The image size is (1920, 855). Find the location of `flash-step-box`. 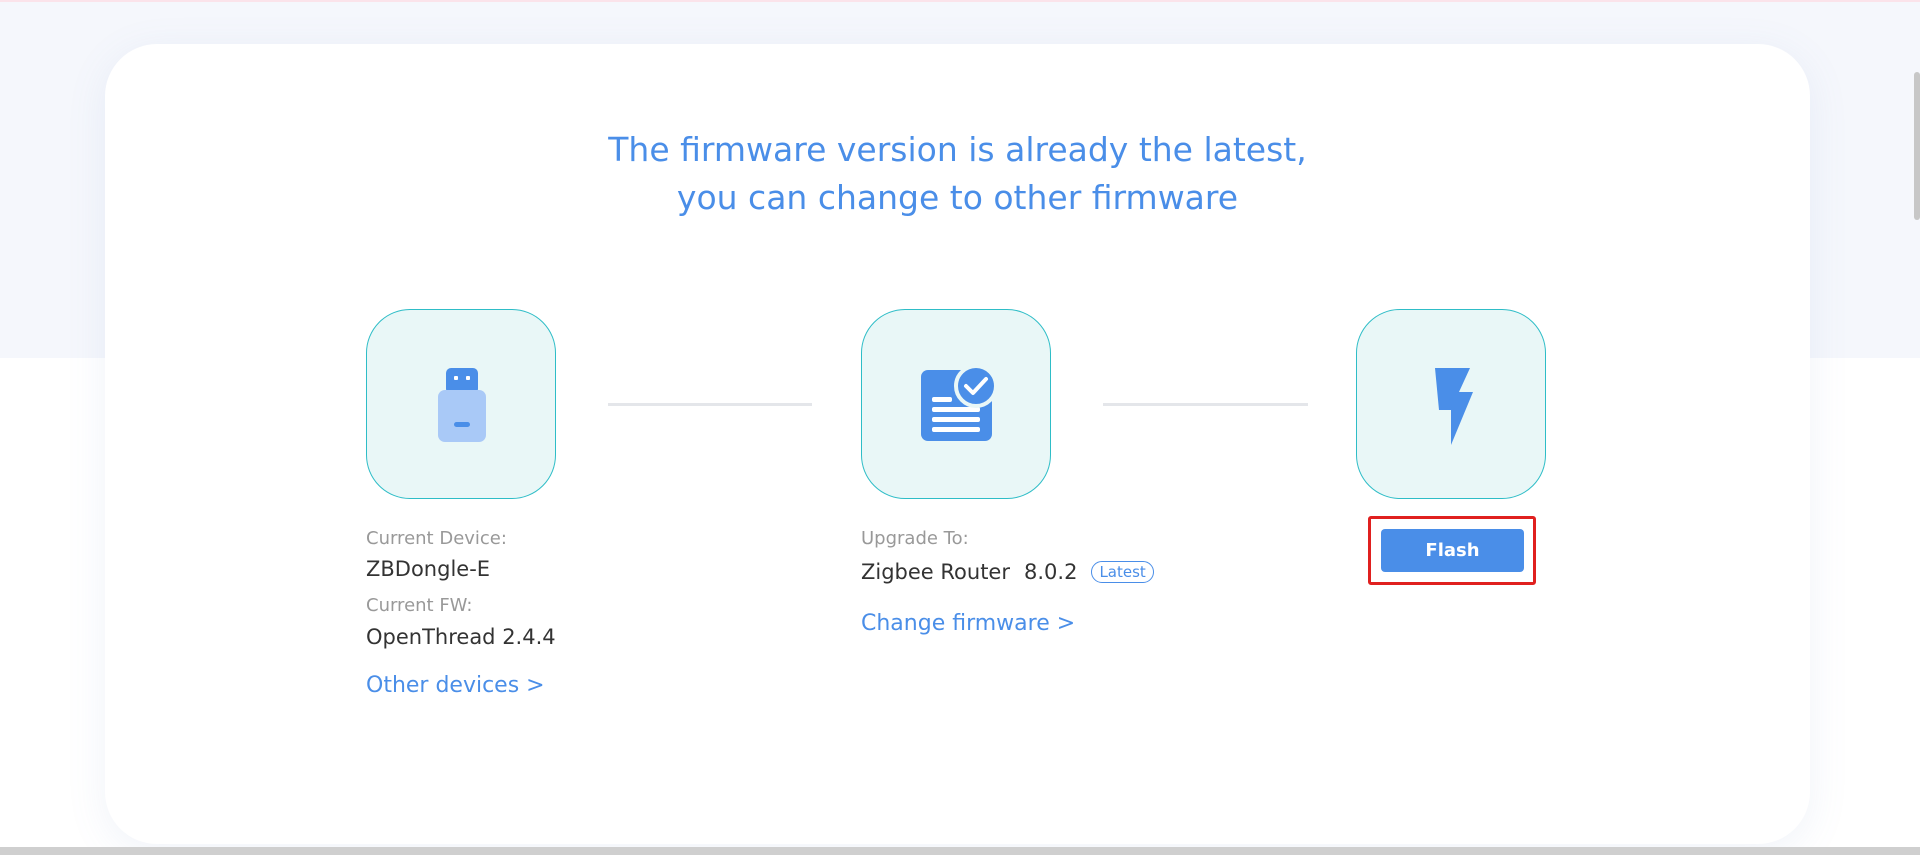

flash-step-box is located at coordinates (1451, 404).